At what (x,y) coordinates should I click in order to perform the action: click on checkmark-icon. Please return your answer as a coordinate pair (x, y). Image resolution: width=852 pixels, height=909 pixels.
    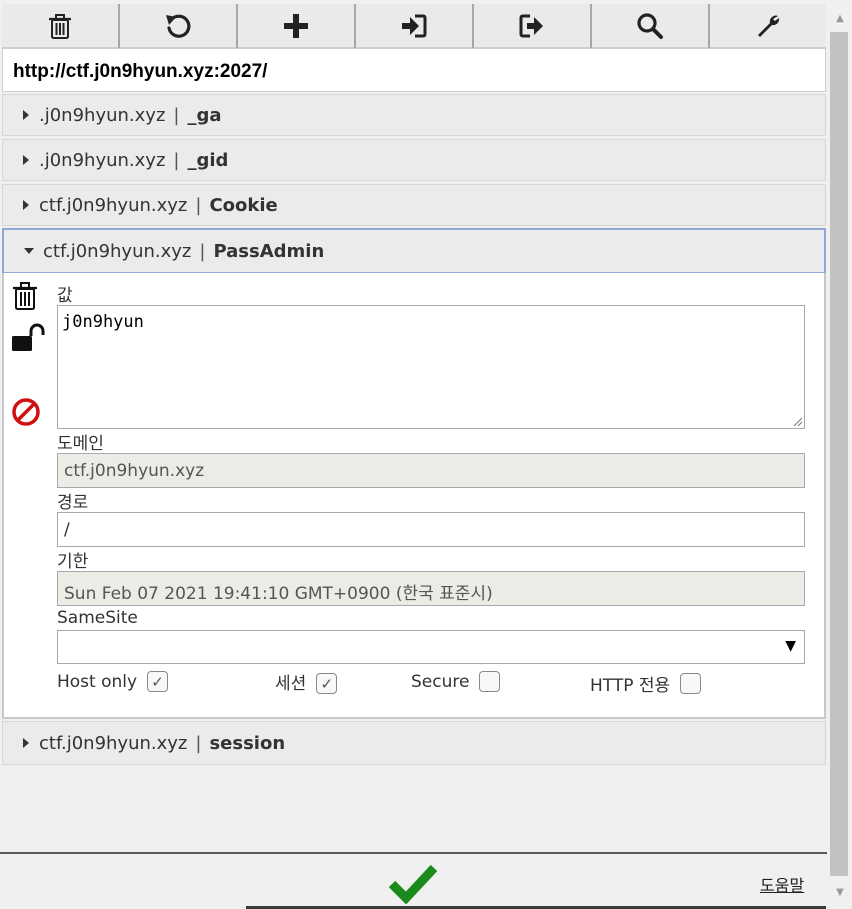
    Looking at the image, I should click on (413, 884).